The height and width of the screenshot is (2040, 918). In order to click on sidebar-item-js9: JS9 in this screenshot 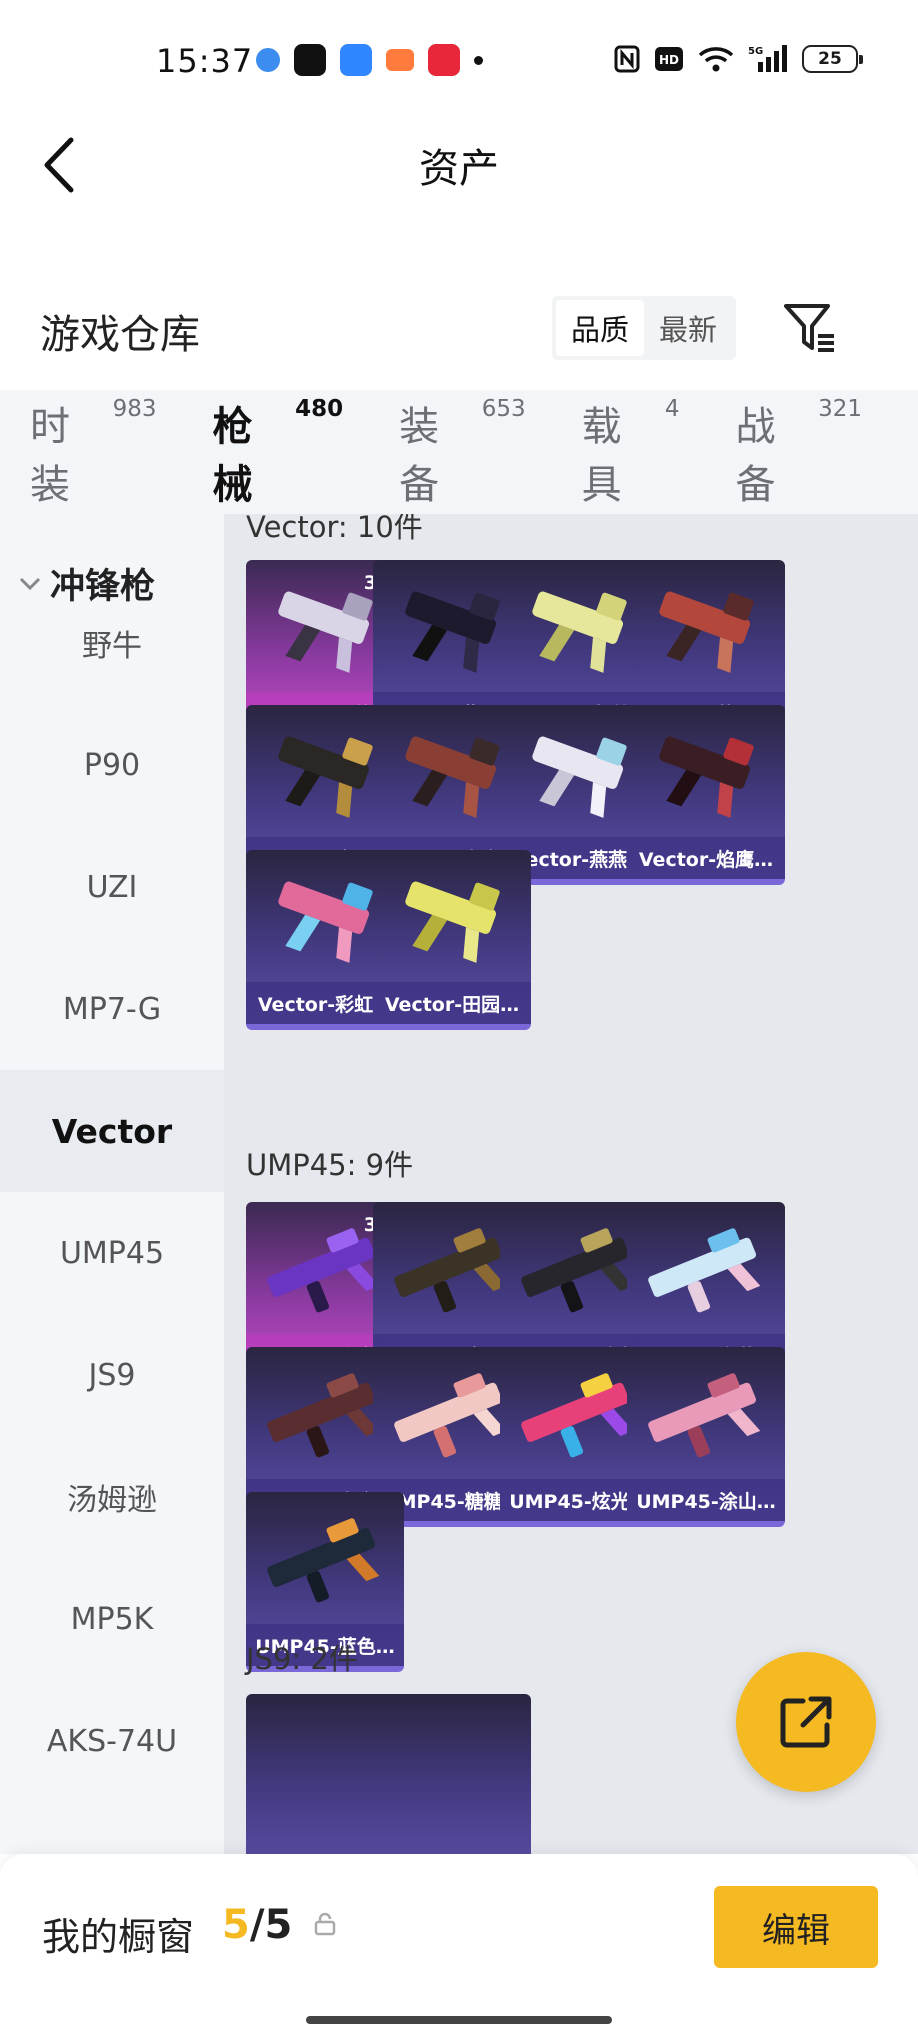, I will do `click(112, 1375)`.